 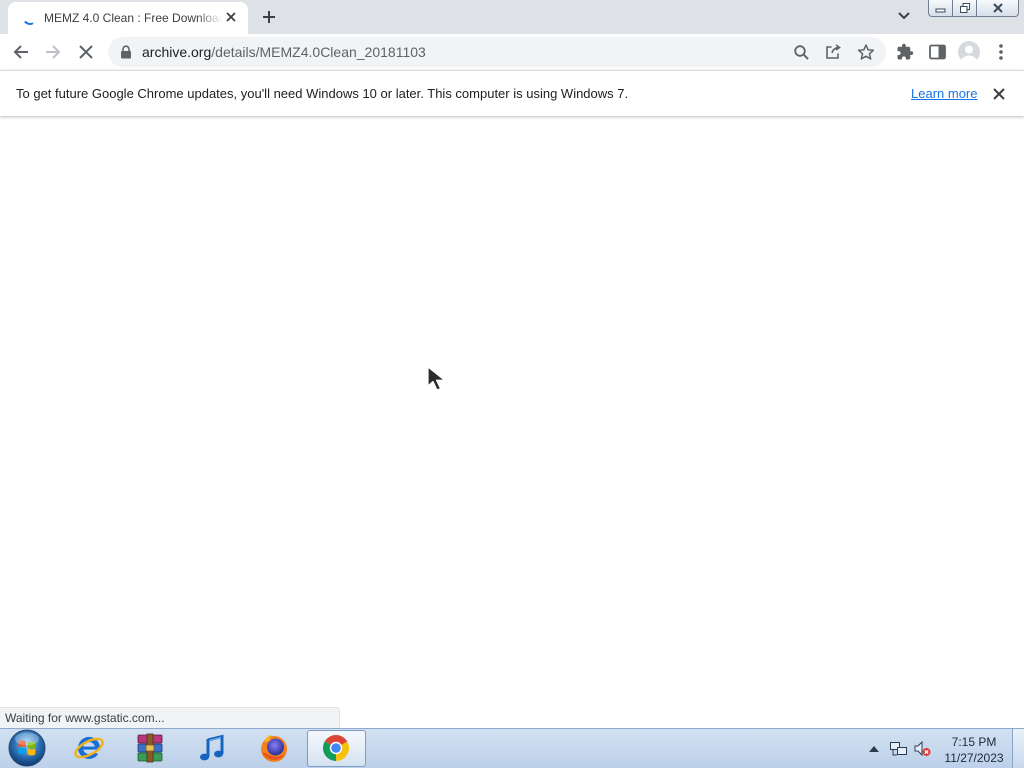 I want to click on minimize-button, so click(x=940, y=8).